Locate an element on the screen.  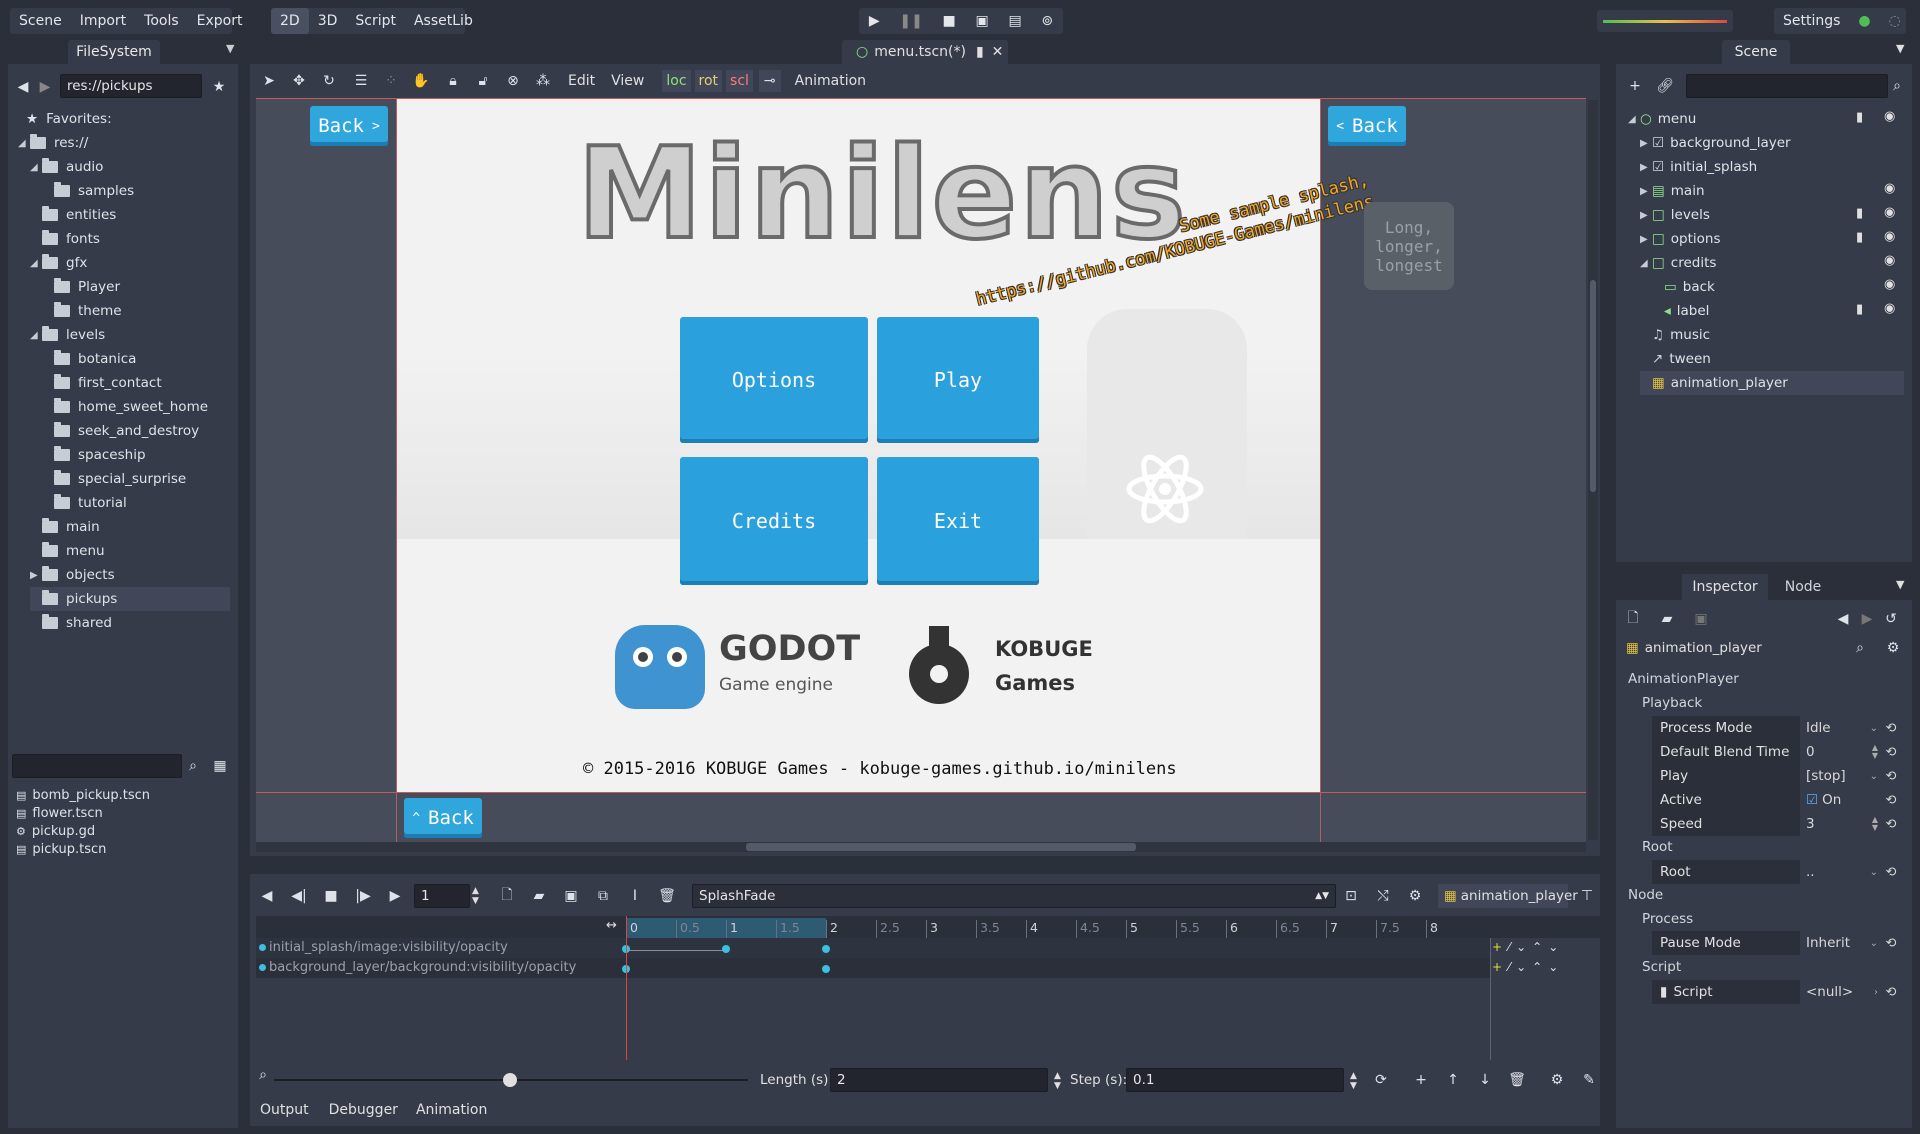
tree-item-gfx: ◢ gfx is located at coordinates (58, 263).